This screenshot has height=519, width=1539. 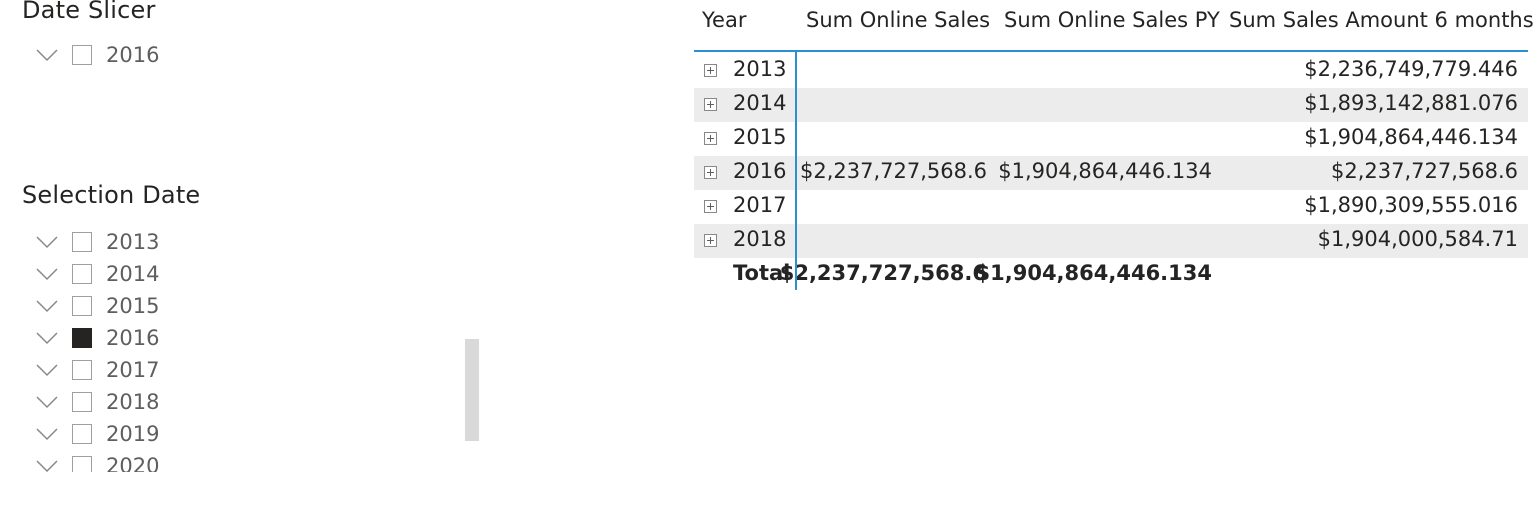 What do you see at coordinates (133, 402) in the screenshot?
I see `slicer-item-label: 2018` at bounding box center [133, 402].